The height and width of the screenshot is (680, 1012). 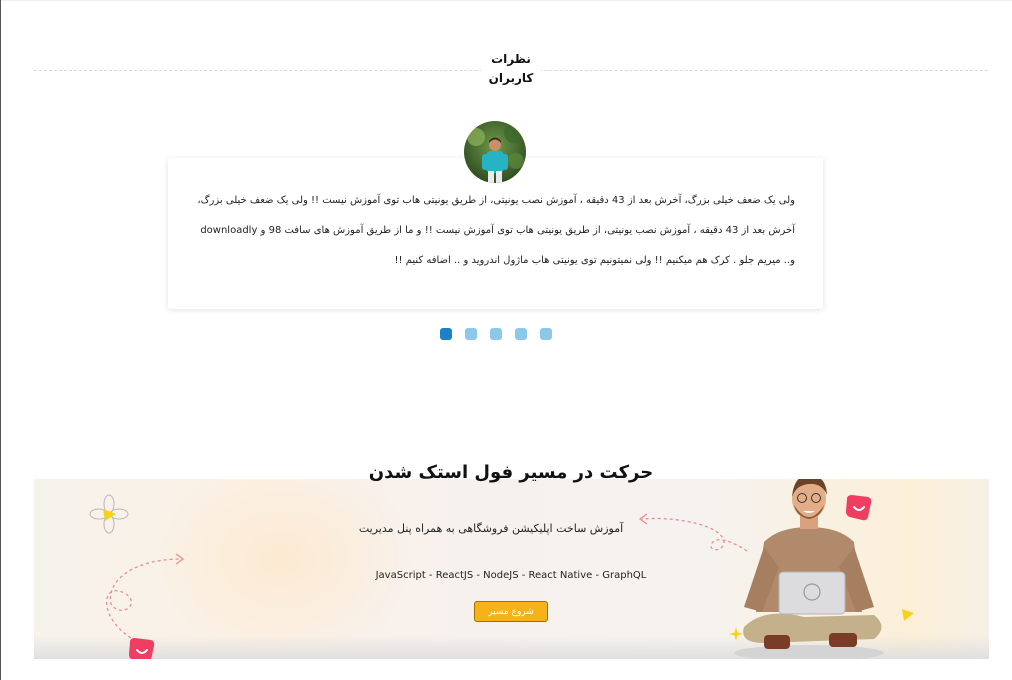 I want to click on flower-icon, so click(x=109, y=514).